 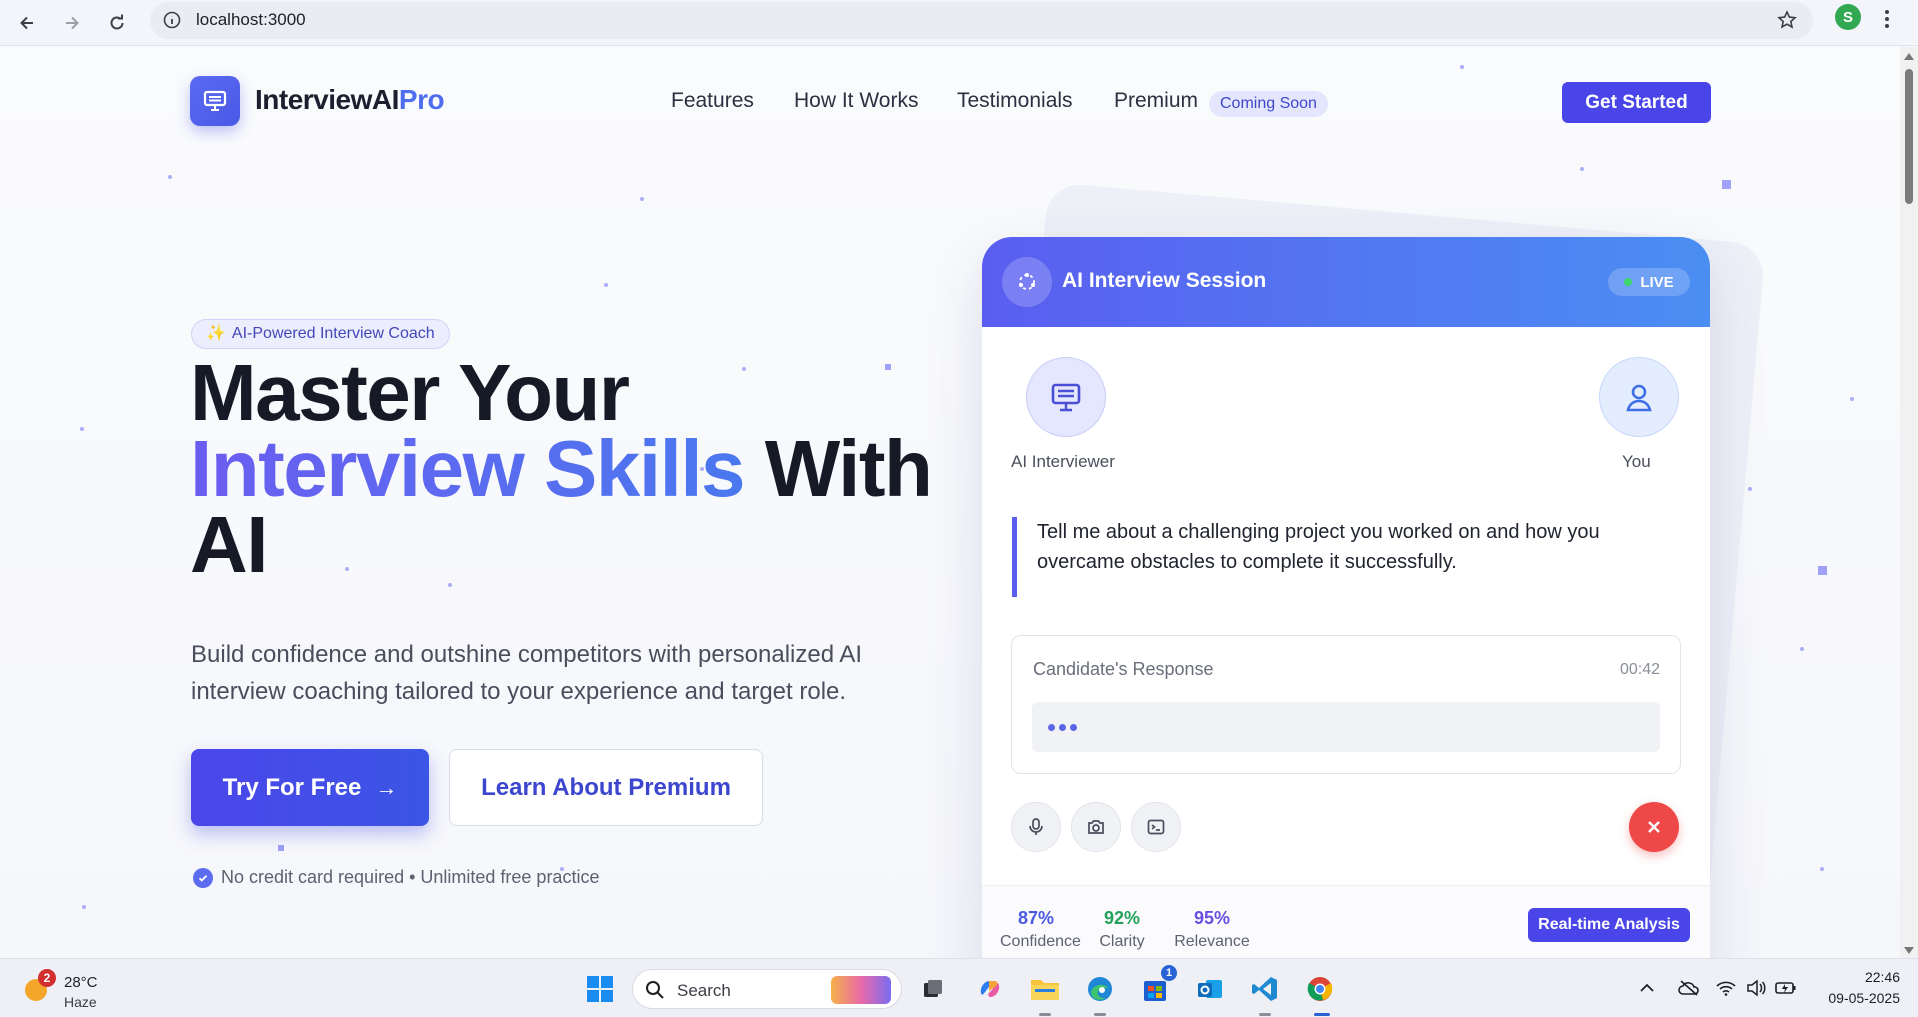 I want to click on weather-notification-badge: 2, so click(x=47, y=978).